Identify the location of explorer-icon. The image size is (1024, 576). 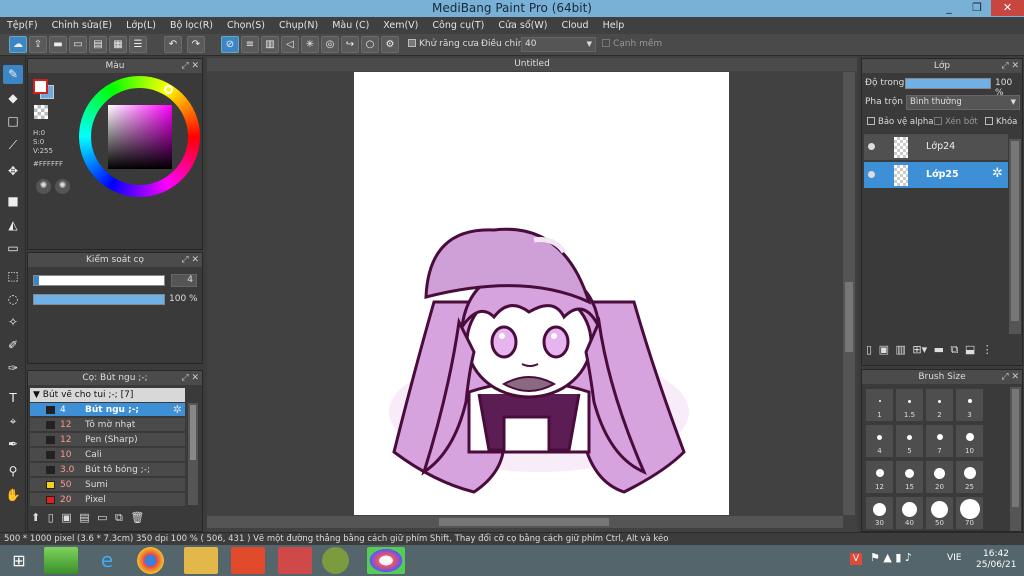
(201, 560).